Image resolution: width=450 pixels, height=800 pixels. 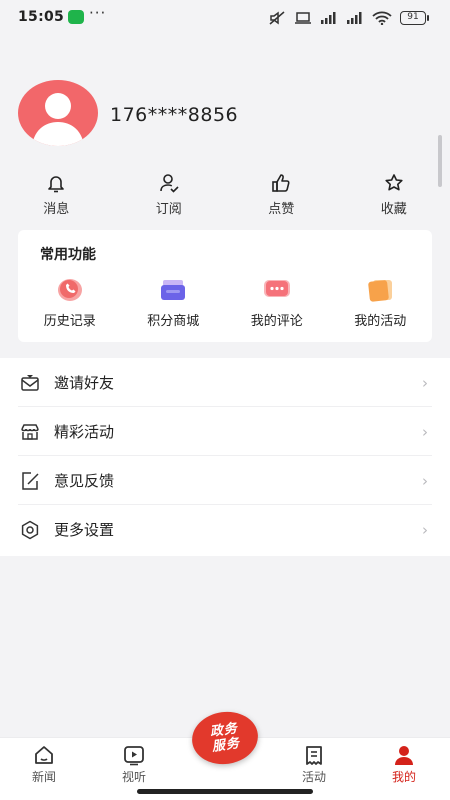 I want to click on activity-icon, so click(x=380, y=290).